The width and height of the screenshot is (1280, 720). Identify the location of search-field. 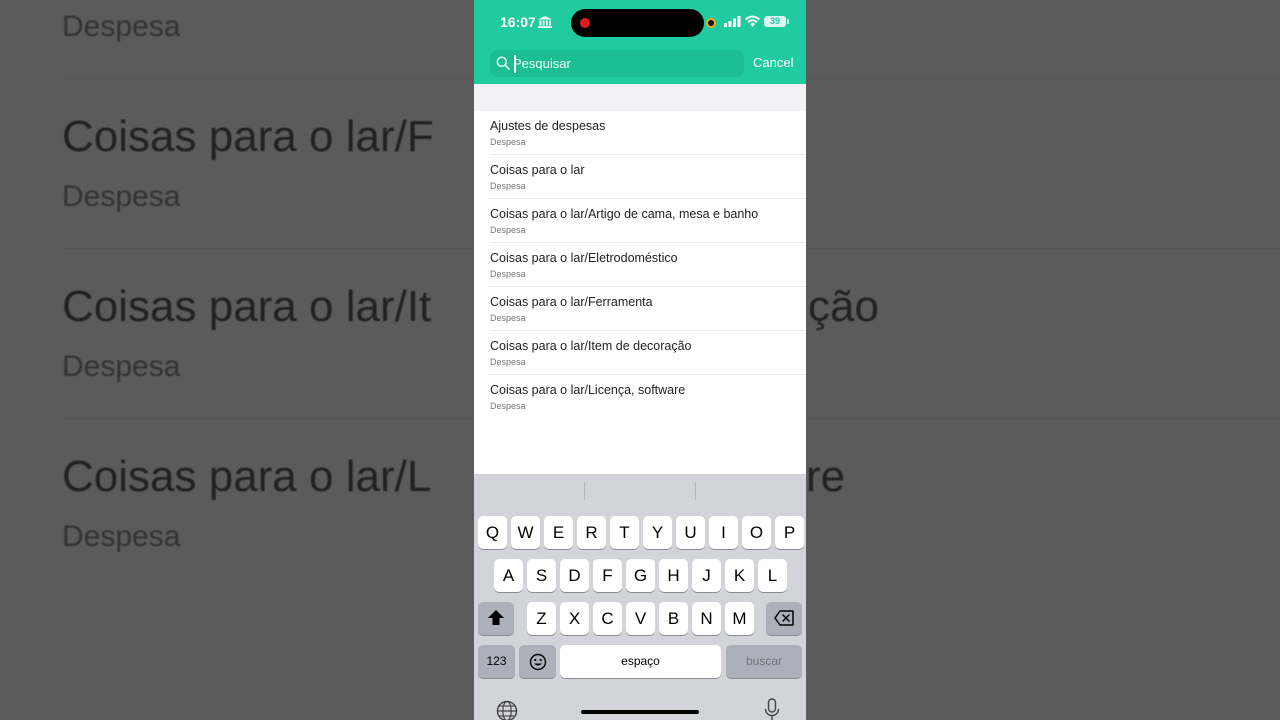
(617, 63).